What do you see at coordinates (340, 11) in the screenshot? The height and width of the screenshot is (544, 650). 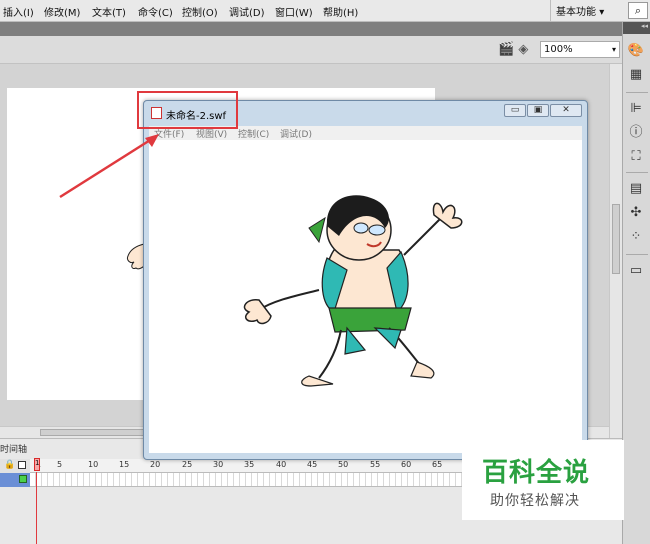 I see `menu-help: 帮助(H)` at bounding box center [340, 11].